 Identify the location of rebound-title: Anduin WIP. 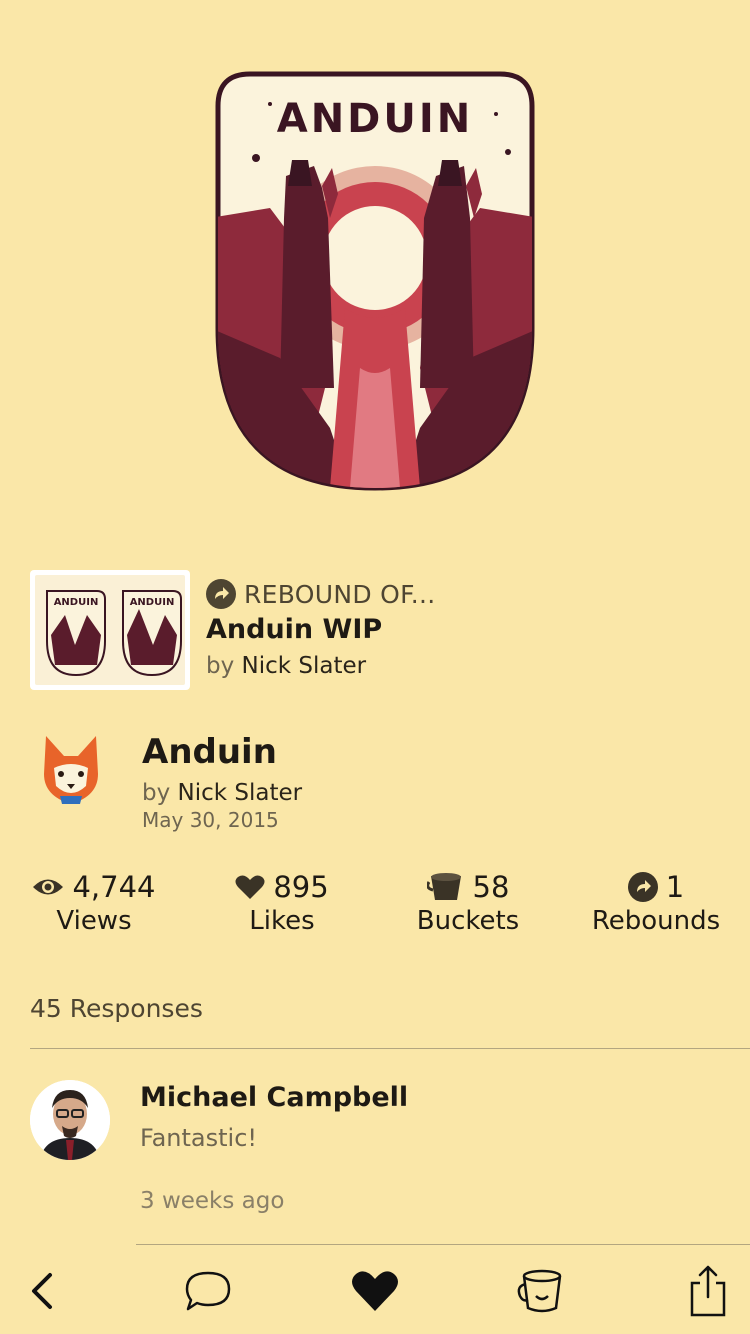
(294, 629).